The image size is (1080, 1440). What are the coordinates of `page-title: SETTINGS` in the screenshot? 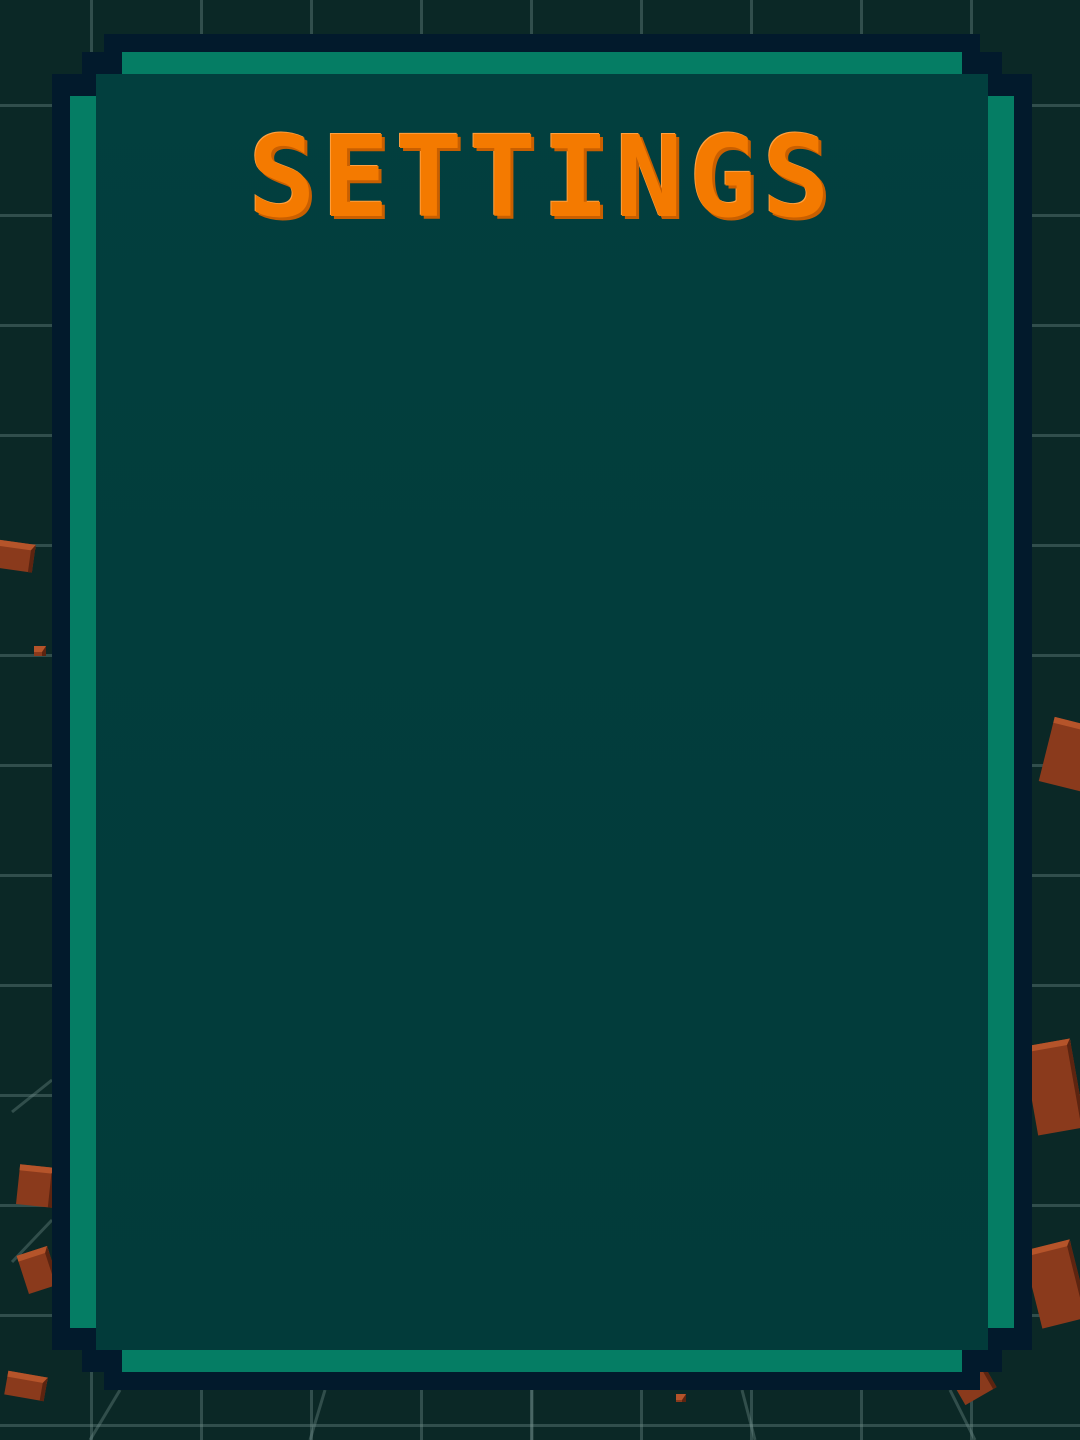 It's located at (542, 178).